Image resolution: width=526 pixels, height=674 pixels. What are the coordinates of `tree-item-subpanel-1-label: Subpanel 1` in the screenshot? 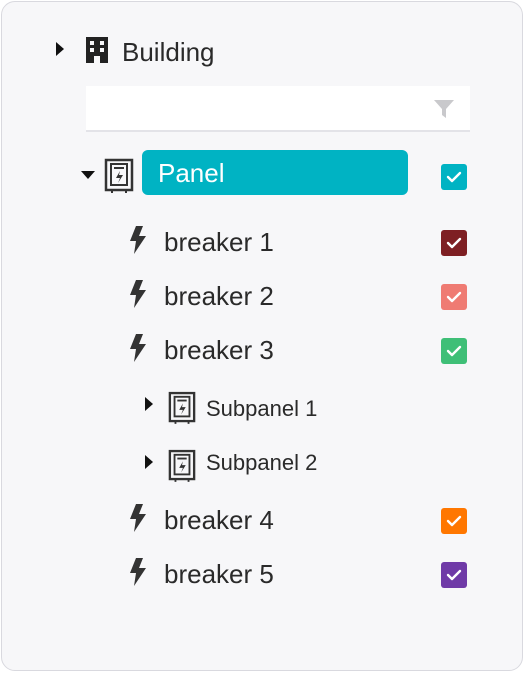 It's located at (261, 409).